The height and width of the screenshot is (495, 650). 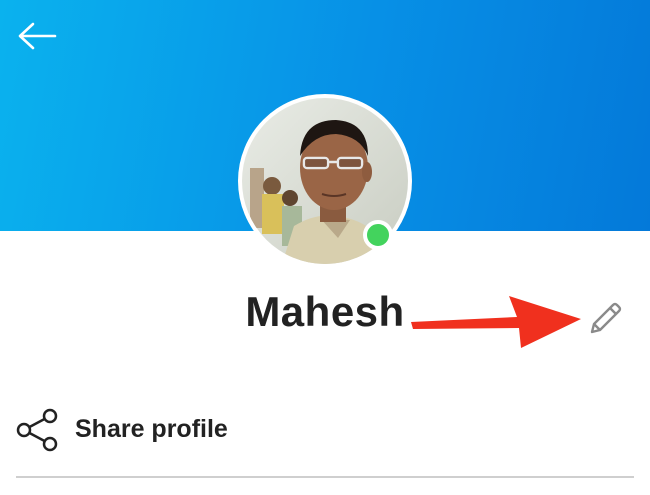 I want to click on pencil-icon, so click(x=606, y=318).